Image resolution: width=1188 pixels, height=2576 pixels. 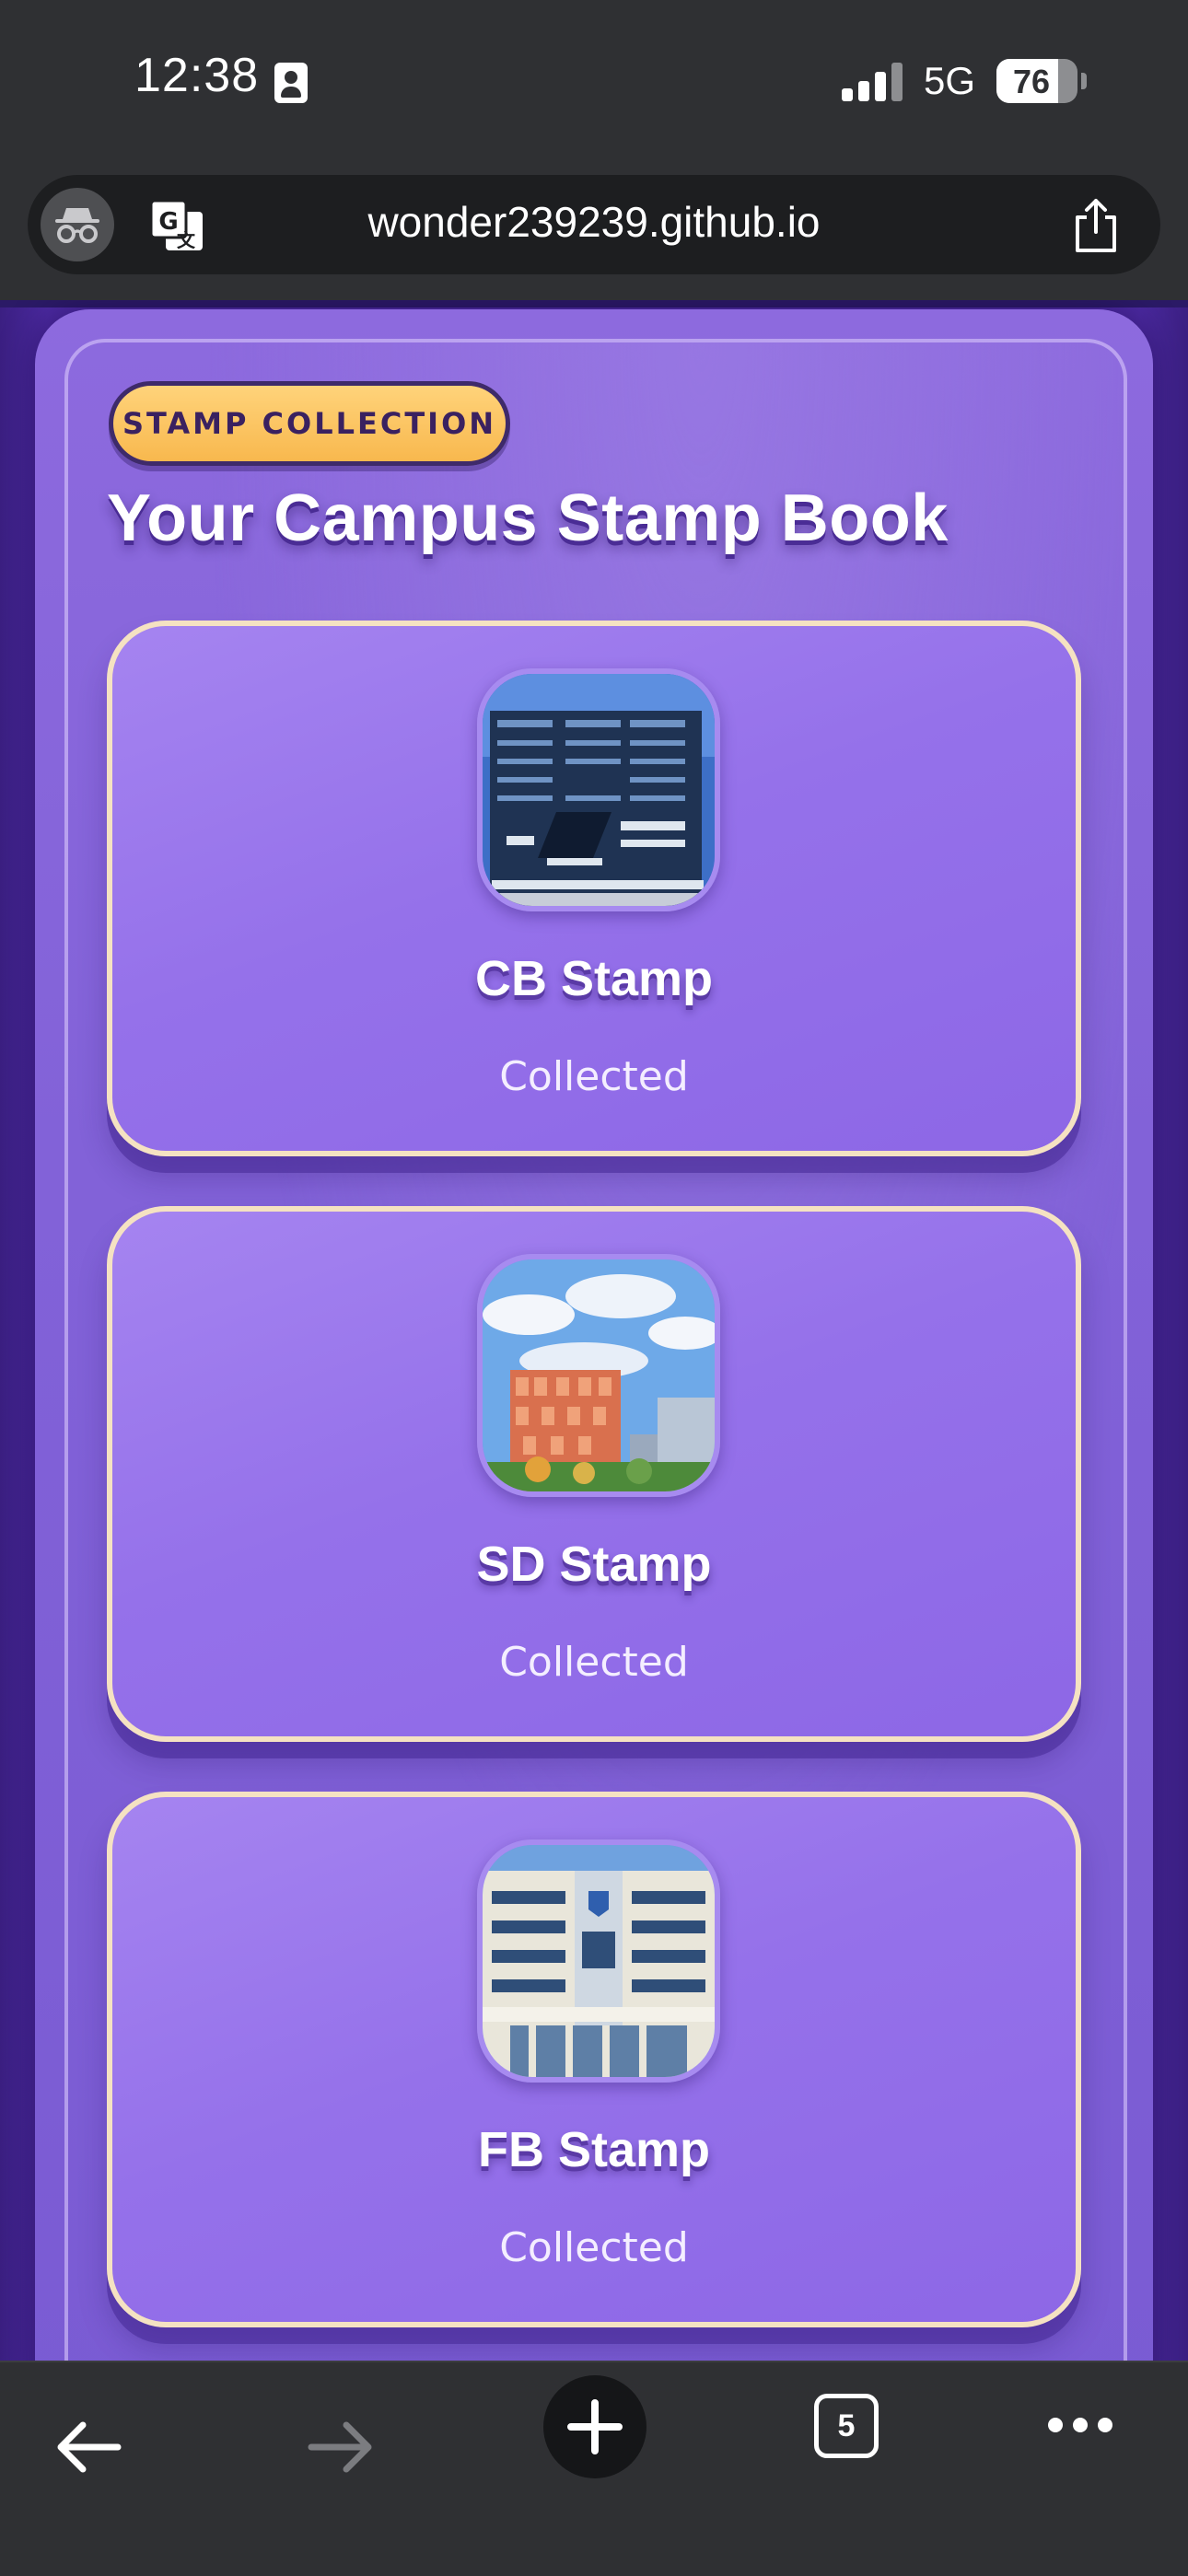 I want to click on forward-arrow-icon, so click(x=341, y=2447).